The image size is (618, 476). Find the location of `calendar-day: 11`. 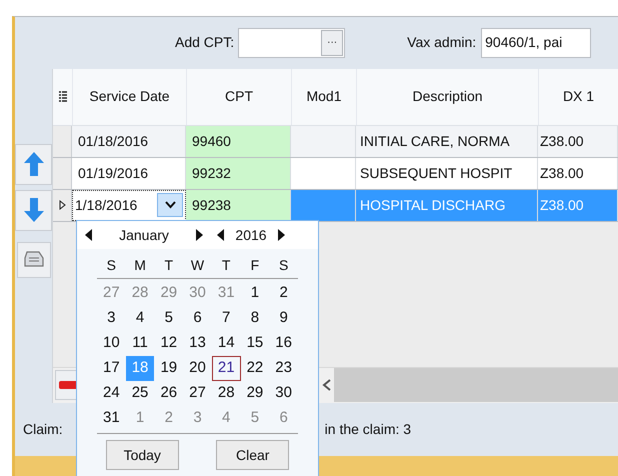

calendar-day: 11 is located at coordinates (140, 343).